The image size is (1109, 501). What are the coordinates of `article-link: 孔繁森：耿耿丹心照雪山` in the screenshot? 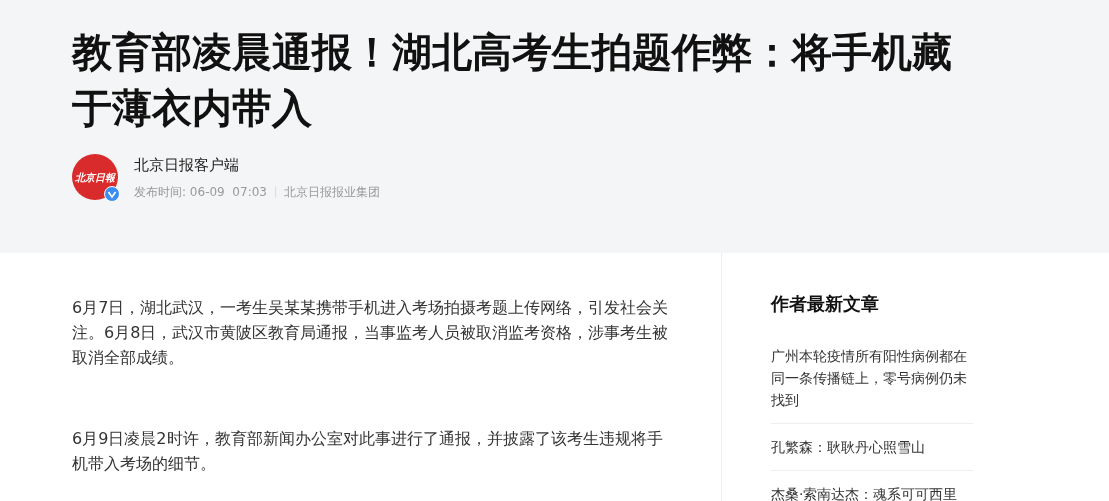 It's located at (872, 447).